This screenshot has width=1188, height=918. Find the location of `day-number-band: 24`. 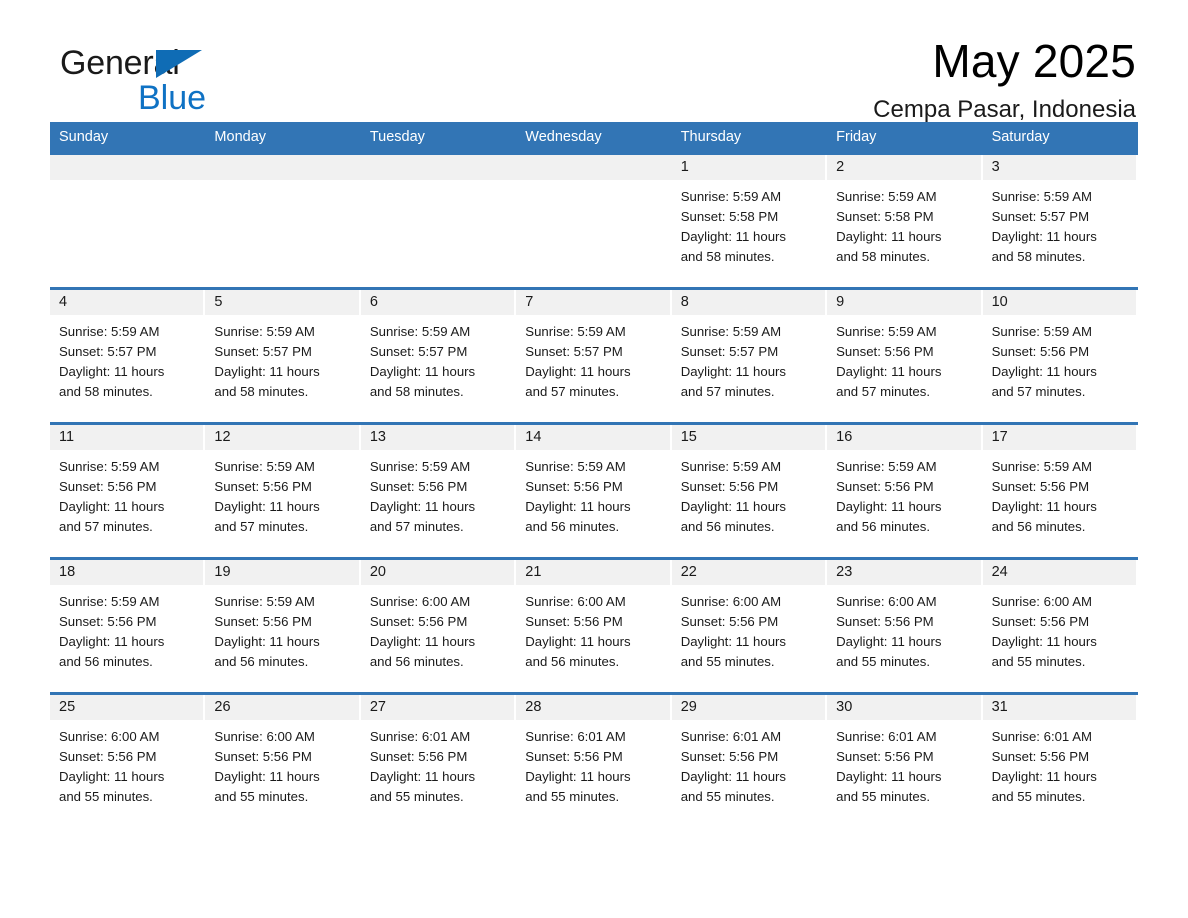

day-number-band: 24 is located at coordinates (1060, 572).